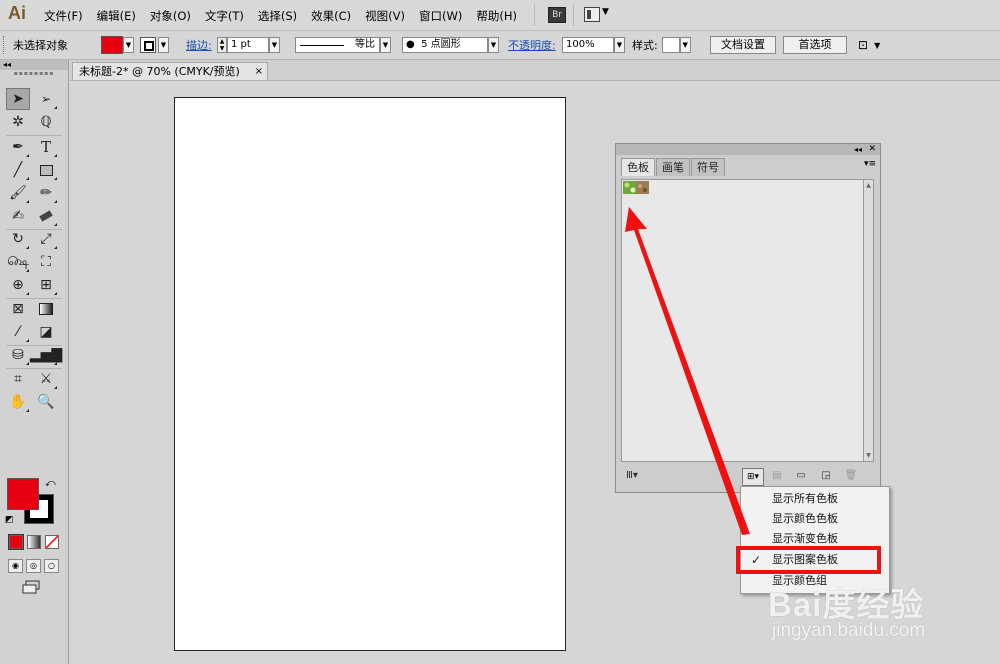 This screenshot has height=664, width=1000. What do you see at coordinates (23, 494) in the screenshot?
I see `fill-color-box-front` at bounding box center [23, 494].